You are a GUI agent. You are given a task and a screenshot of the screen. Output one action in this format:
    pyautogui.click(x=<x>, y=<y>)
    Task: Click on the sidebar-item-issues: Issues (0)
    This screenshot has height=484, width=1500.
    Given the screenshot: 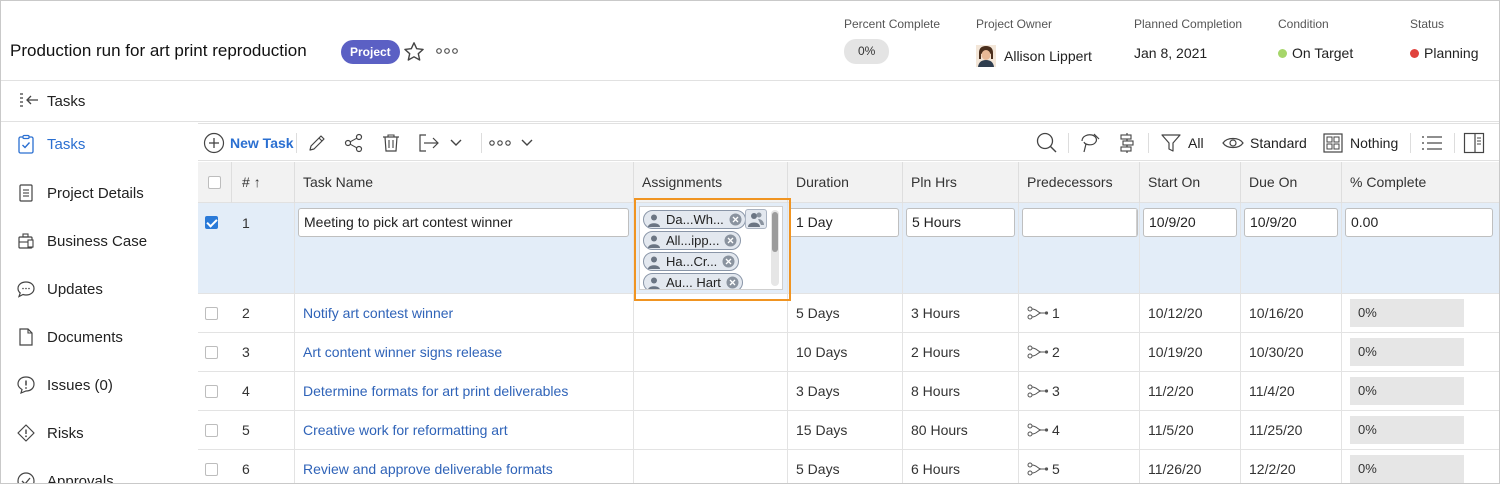 What is the action you would take?
    pyautogui.click(x=99, y=385)
    